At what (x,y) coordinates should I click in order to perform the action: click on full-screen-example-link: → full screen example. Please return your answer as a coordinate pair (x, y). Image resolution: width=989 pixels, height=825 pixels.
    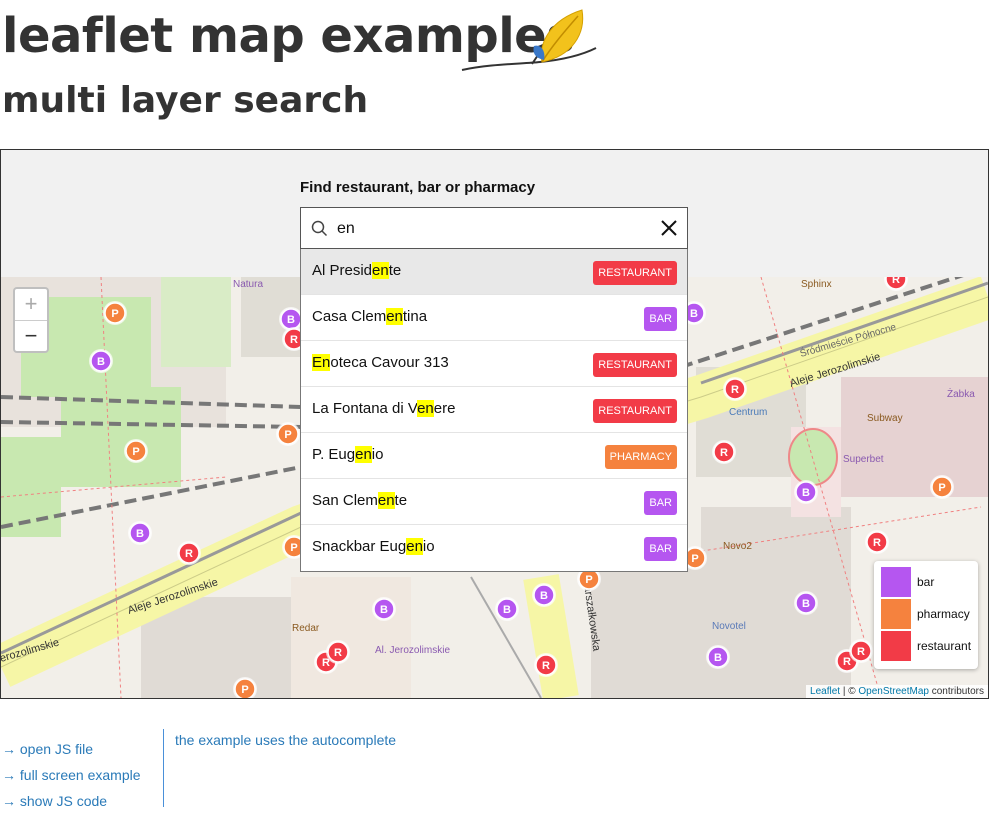
    Looking at the image, I should click on (71, 775).